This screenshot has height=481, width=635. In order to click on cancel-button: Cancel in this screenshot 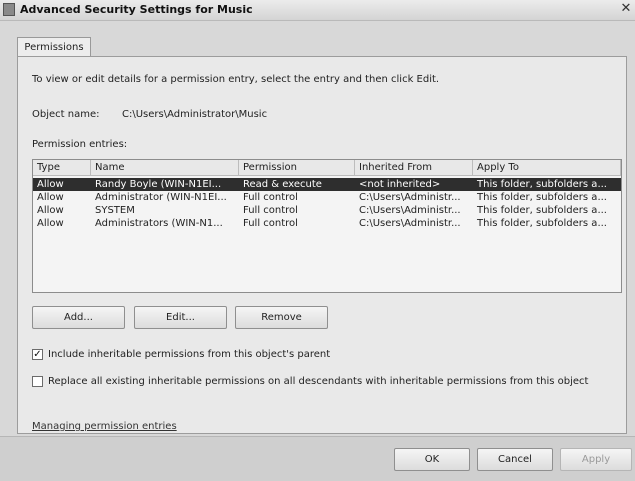, I will do `click(515, 459)`.